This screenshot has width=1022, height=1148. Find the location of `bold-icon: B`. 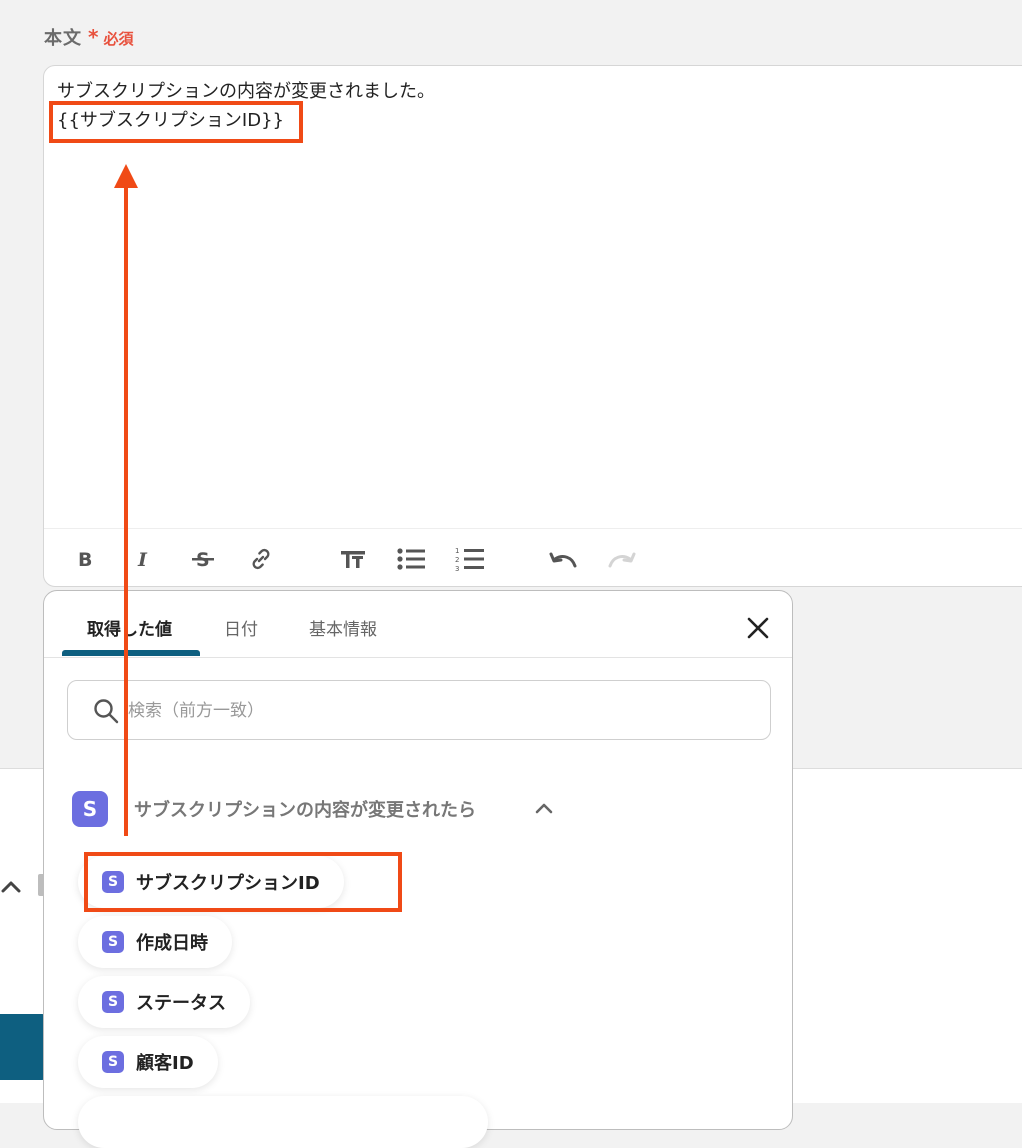

bold-icon: B is located at coordinates (85, 559).